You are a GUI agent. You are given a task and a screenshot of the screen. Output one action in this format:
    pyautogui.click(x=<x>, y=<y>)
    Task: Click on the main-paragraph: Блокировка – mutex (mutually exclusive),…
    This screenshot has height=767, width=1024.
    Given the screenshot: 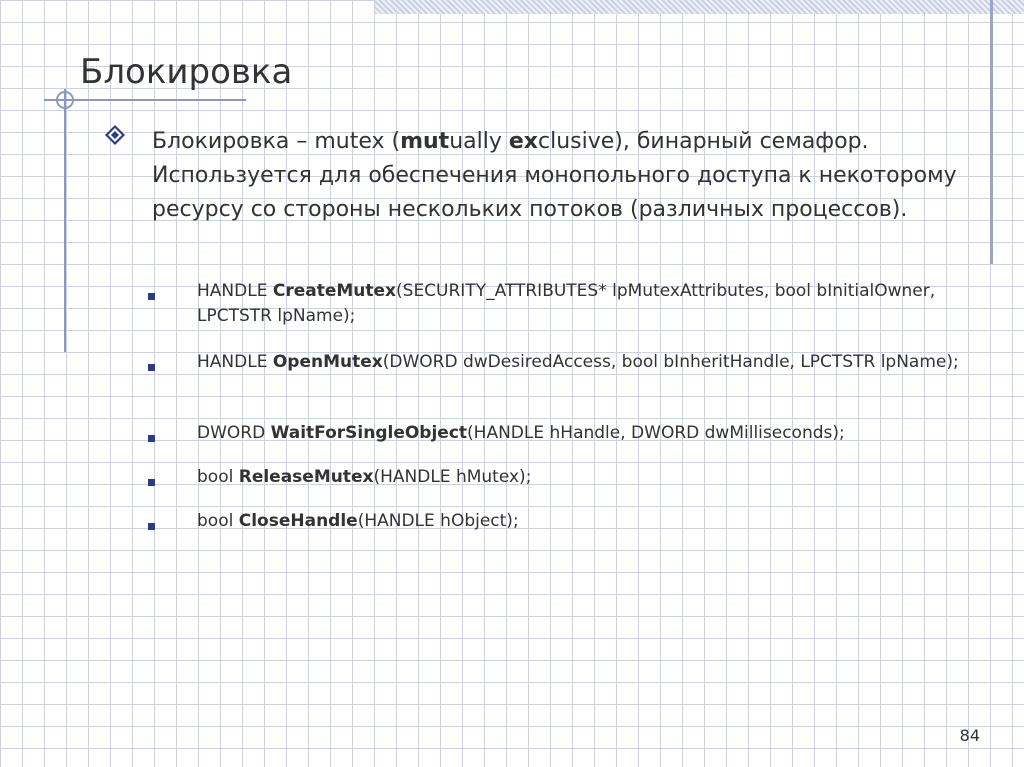 What is the action you would take?
    pyautogui.click(x=572, y=176)
    